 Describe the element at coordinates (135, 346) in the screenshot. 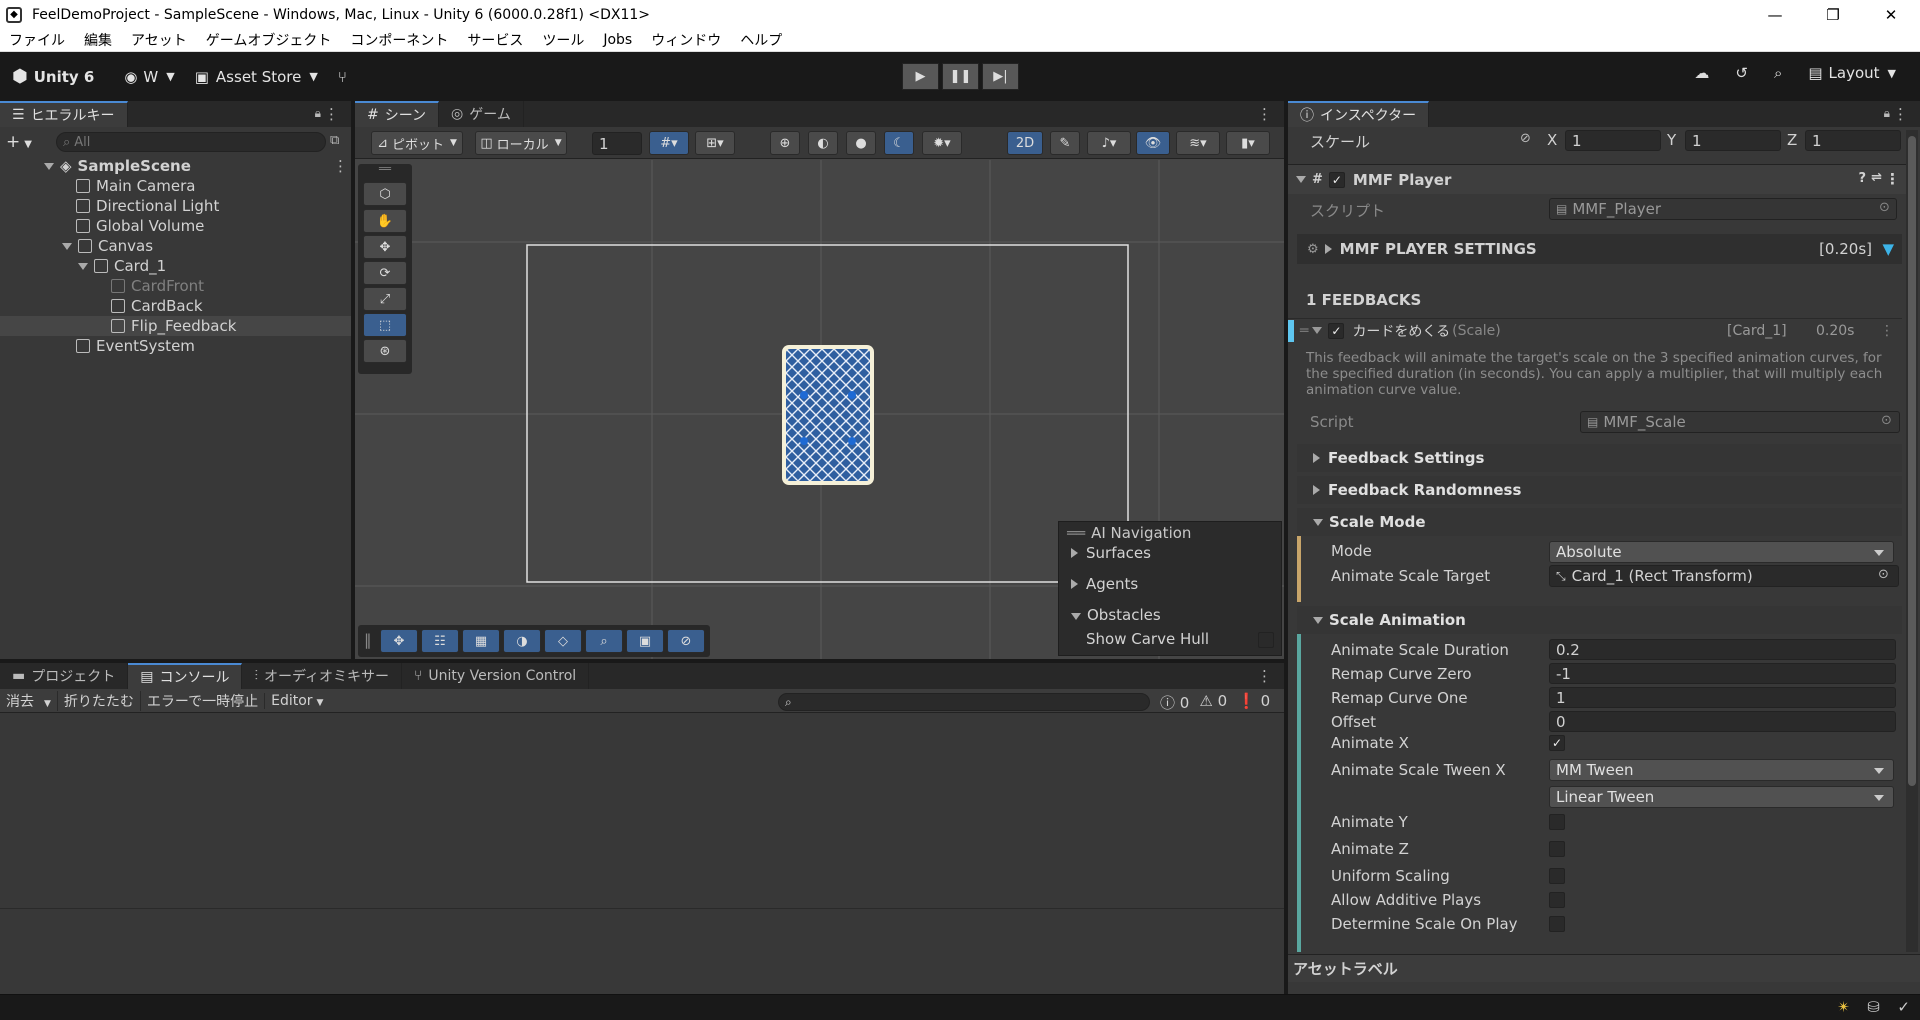

I see `hierarchy-item-eventsystem: EventSystem` at that location.